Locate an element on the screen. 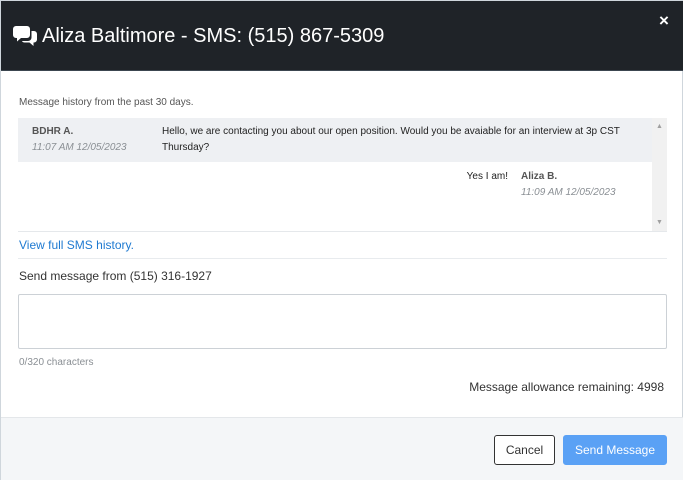  message-allowance: Message allowance remaining: 4998 is located at coordinates (566, 387).